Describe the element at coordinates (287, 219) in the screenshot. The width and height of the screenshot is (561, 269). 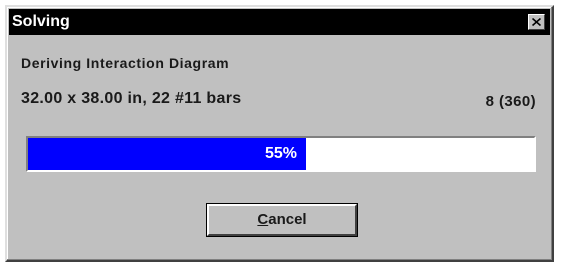
I see `cancel-label-rest: ancel` at that location.